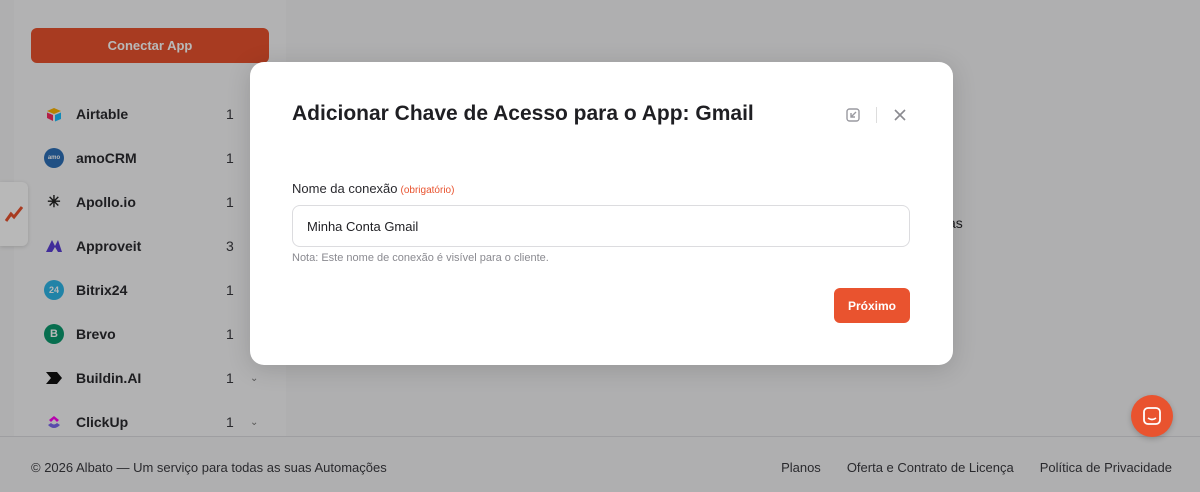 This screenshot has height=492, width=1200. I want to click on next-button: Próximo, so click(872, 305).